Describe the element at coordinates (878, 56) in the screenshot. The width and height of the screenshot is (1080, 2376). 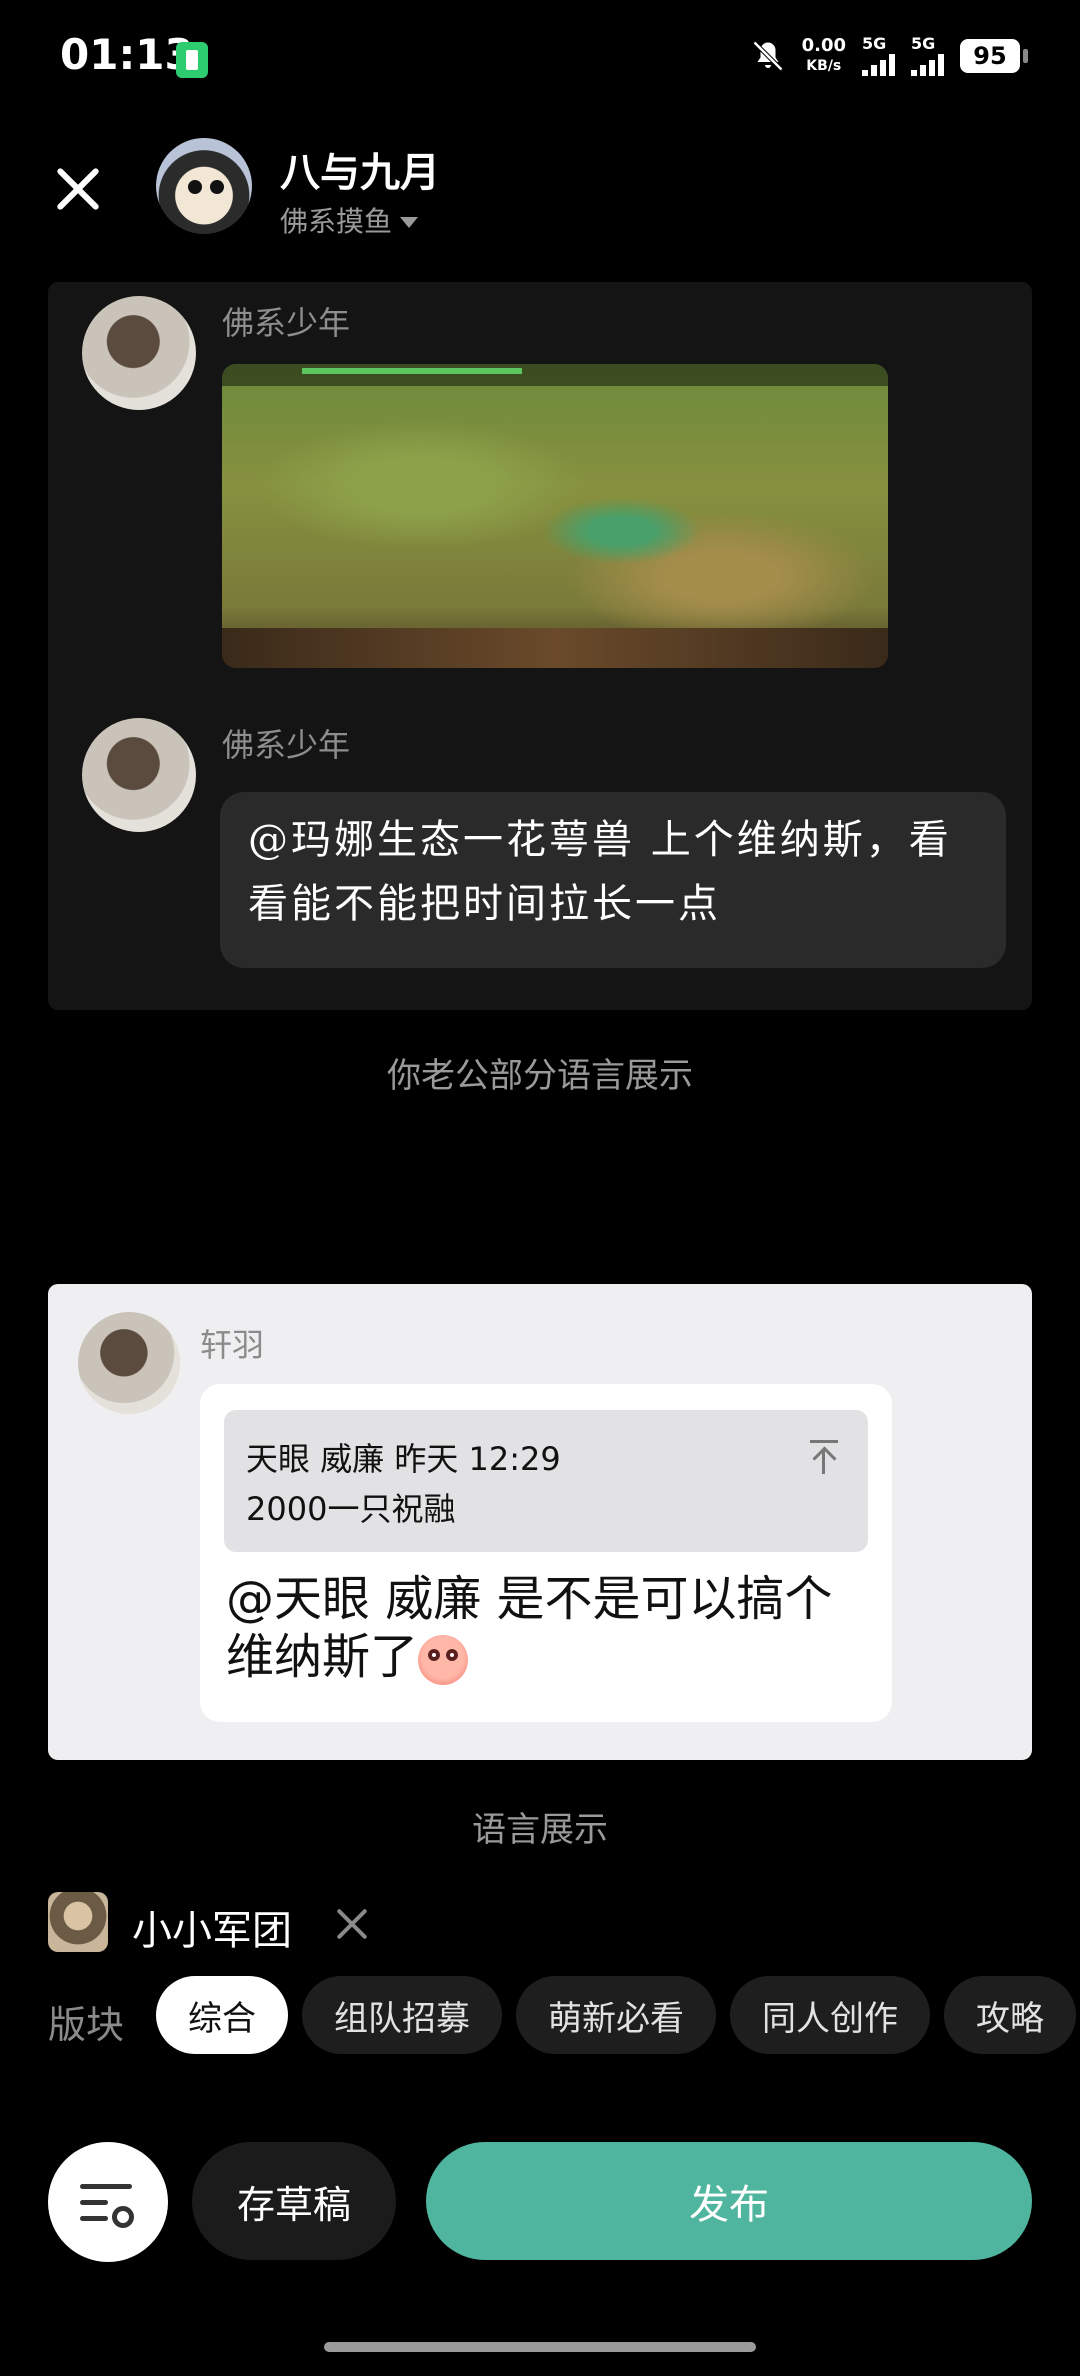
I see `signal-sim1-icon: 5G` at that location.